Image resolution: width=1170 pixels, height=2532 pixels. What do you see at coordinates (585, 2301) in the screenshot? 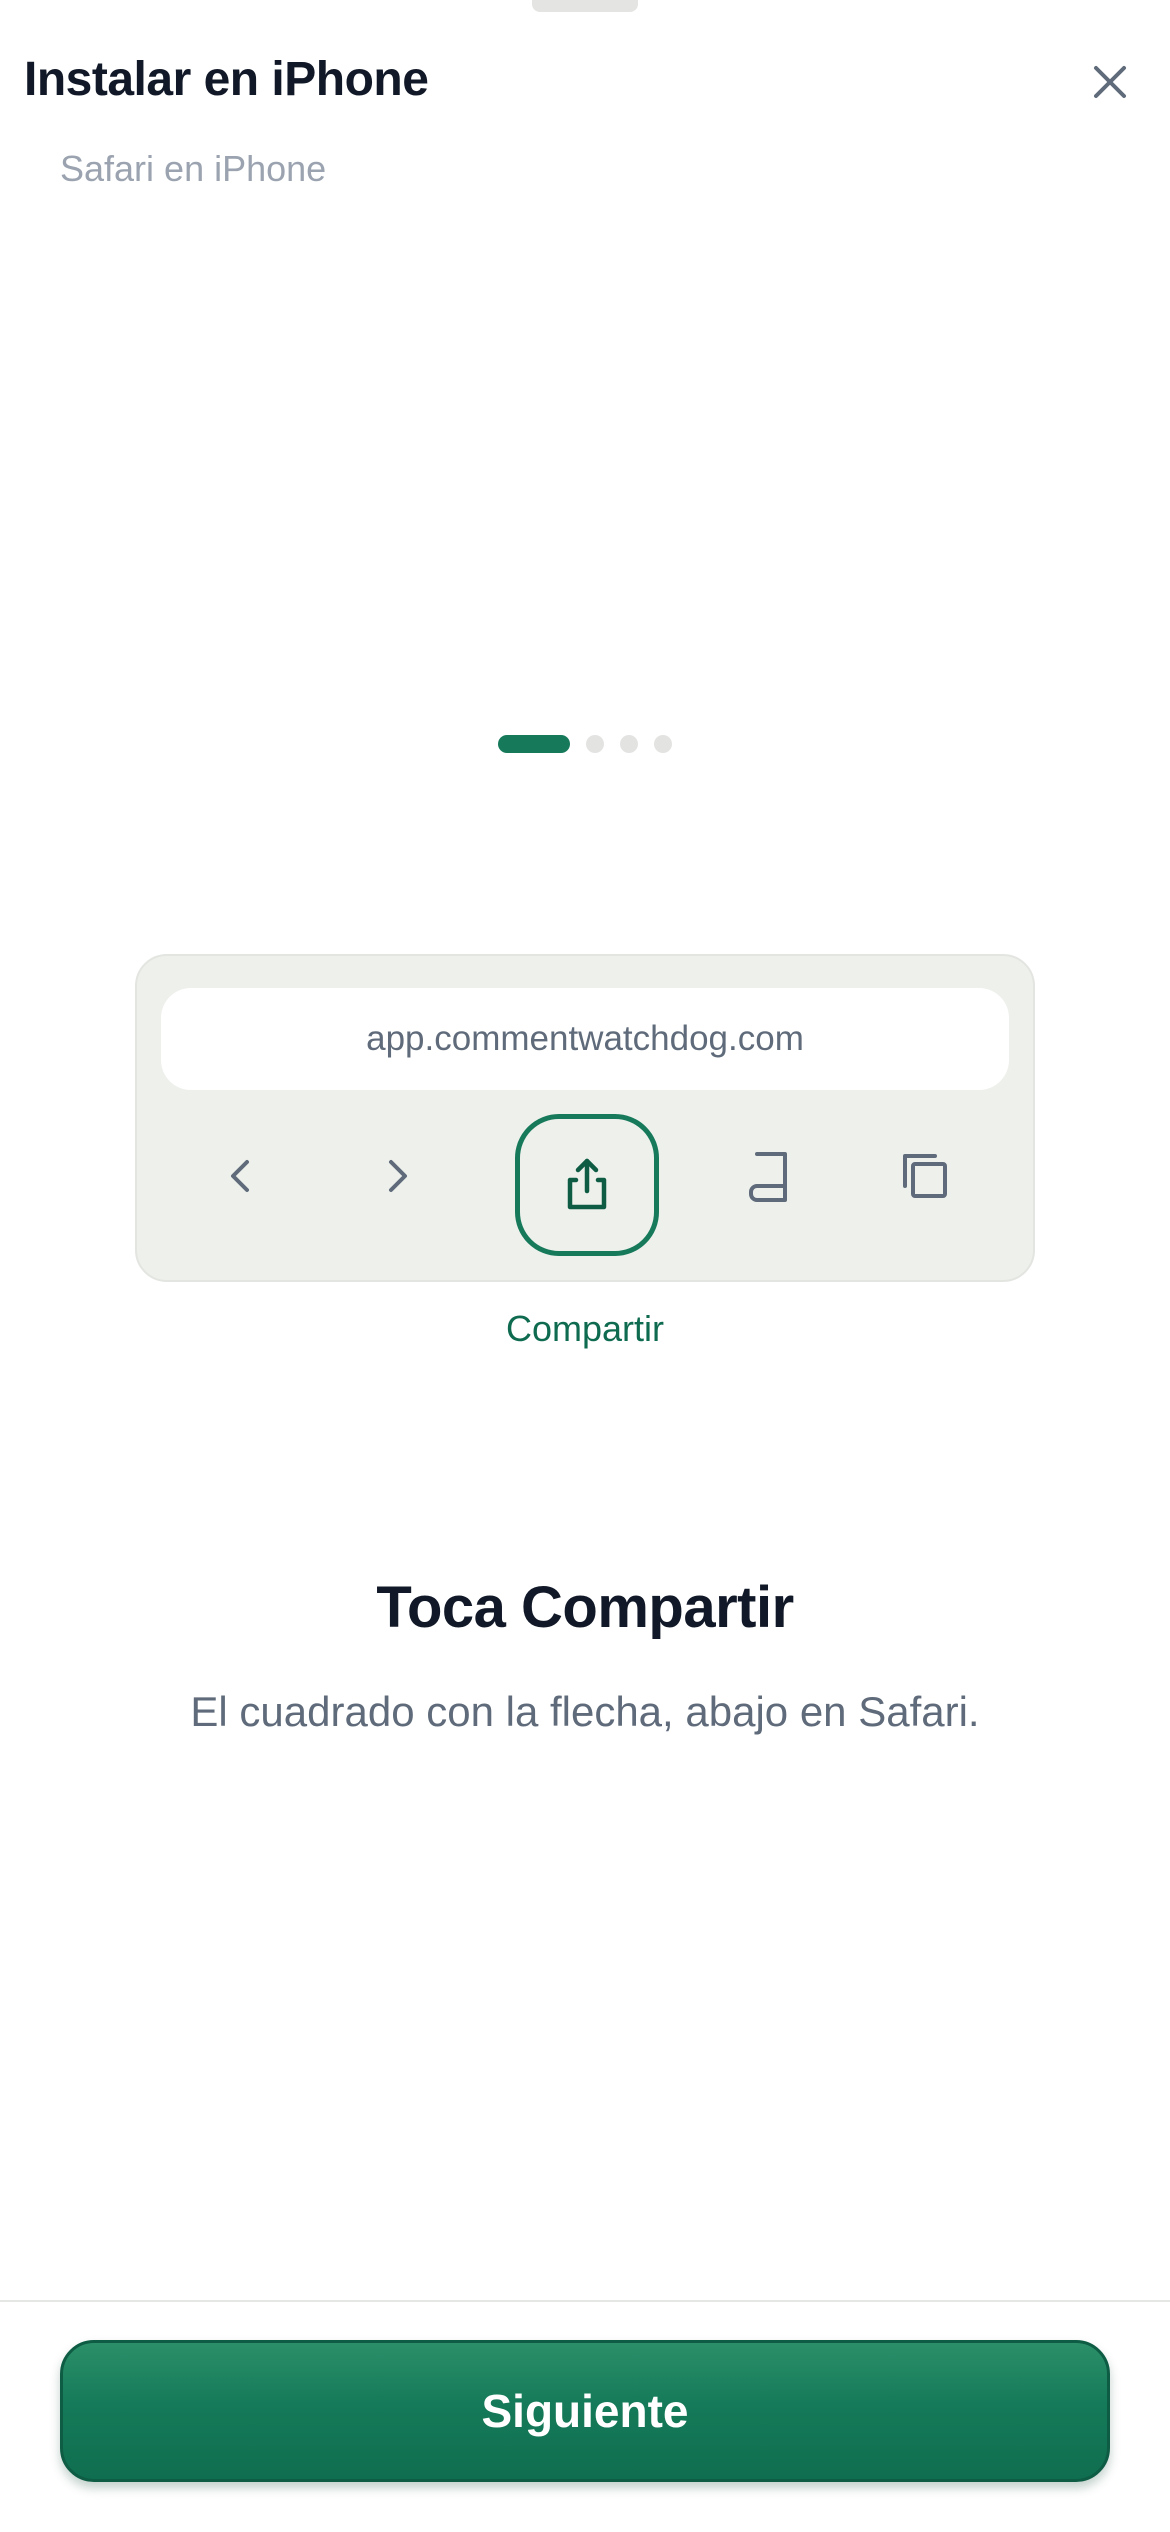
I see `footer-divider` at bounding box center [585, 2301].